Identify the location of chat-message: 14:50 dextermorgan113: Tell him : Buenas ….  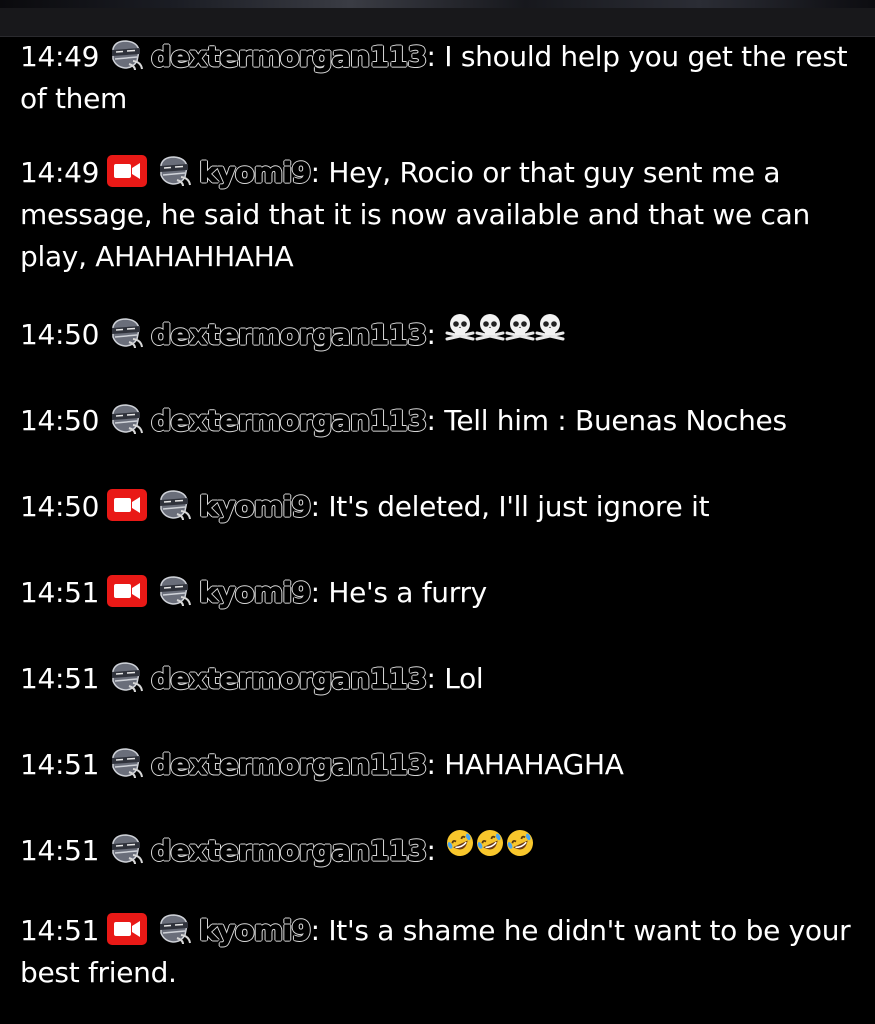
(403, 421).